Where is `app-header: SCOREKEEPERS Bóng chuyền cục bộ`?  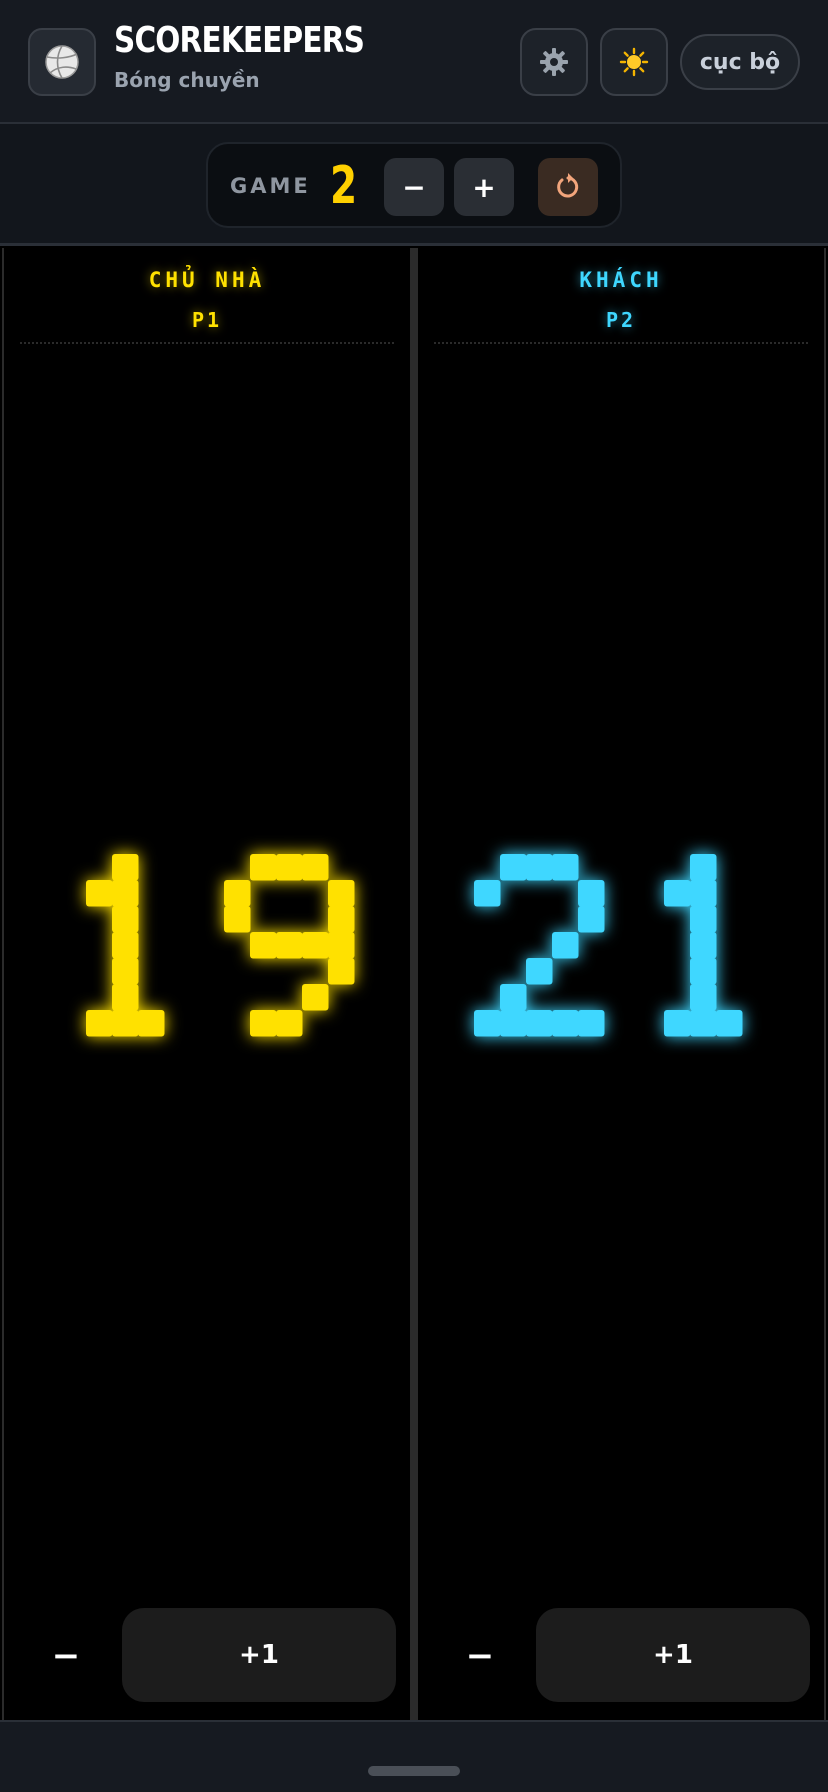 app-header: SCOREKEEPERS Bóng chuyền cục bộ is located at coordinates (414, 62).